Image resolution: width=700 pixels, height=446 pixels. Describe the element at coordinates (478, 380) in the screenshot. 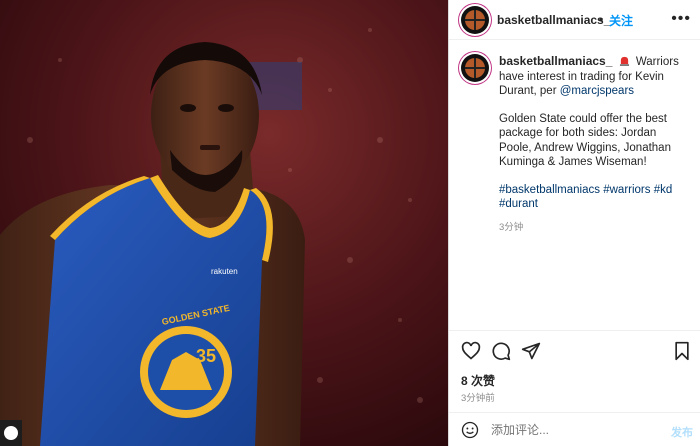

I see `like-count: 8 次赞` at that location.